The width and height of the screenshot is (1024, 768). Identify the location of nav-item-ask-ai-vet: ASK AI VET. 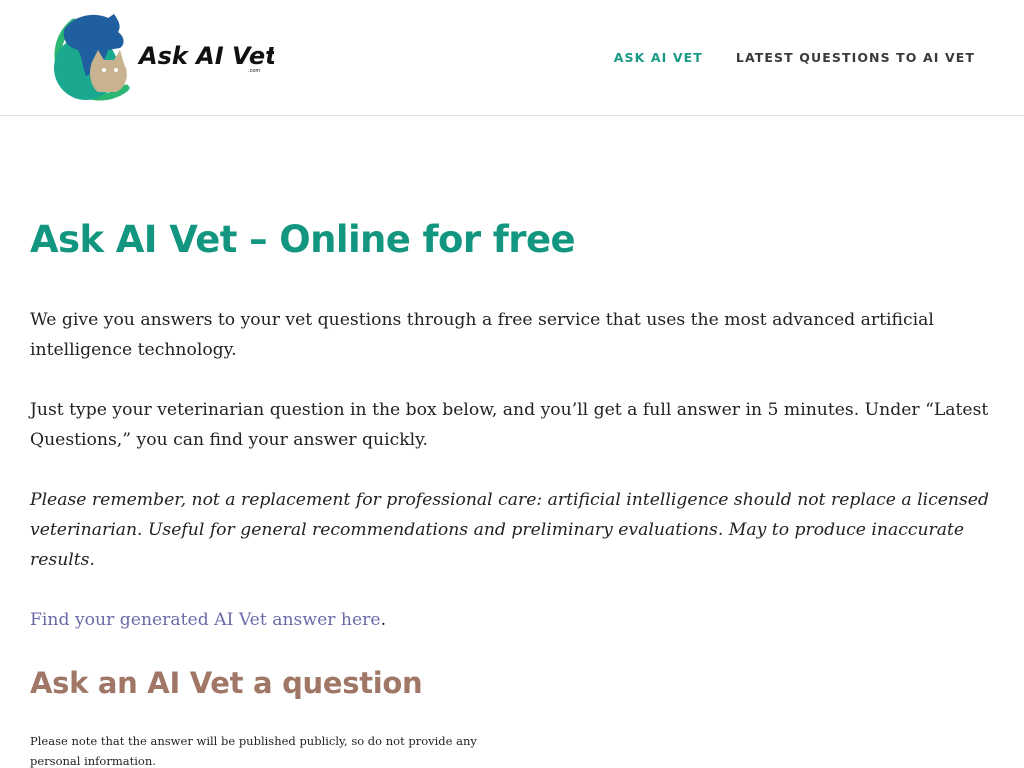
(658, 57).